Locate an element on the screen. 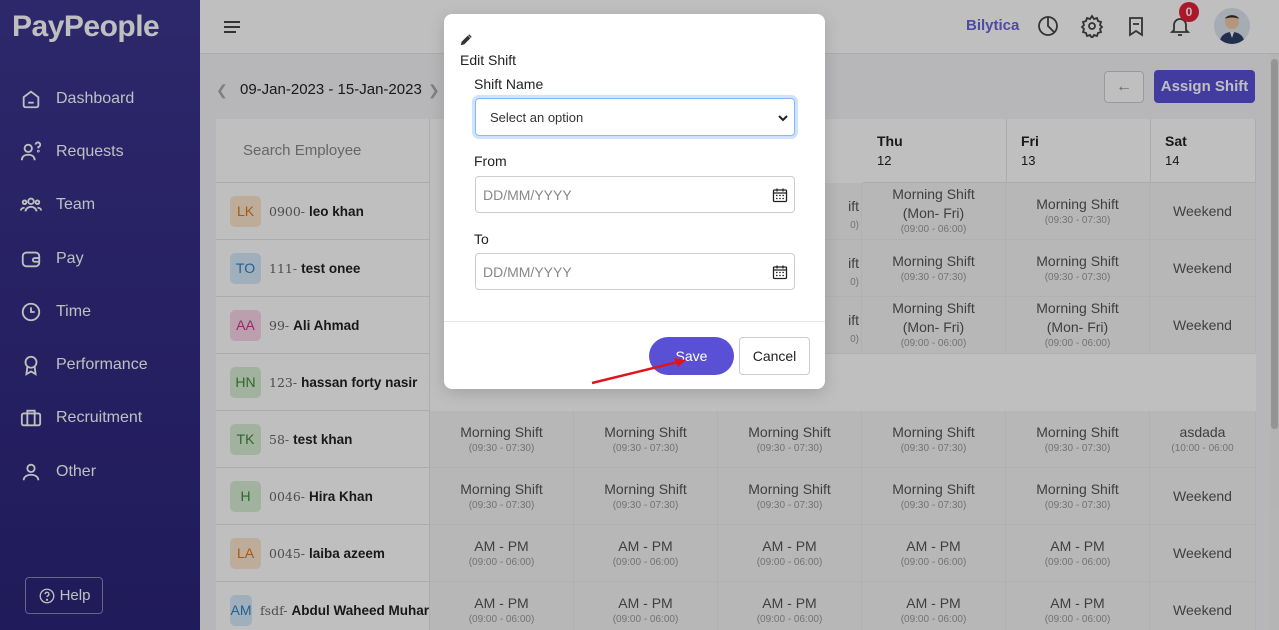 This screenshot has width=1279, height=630. to-placeholder: DD/MM/YYYY is located at coordinates (527, 271).